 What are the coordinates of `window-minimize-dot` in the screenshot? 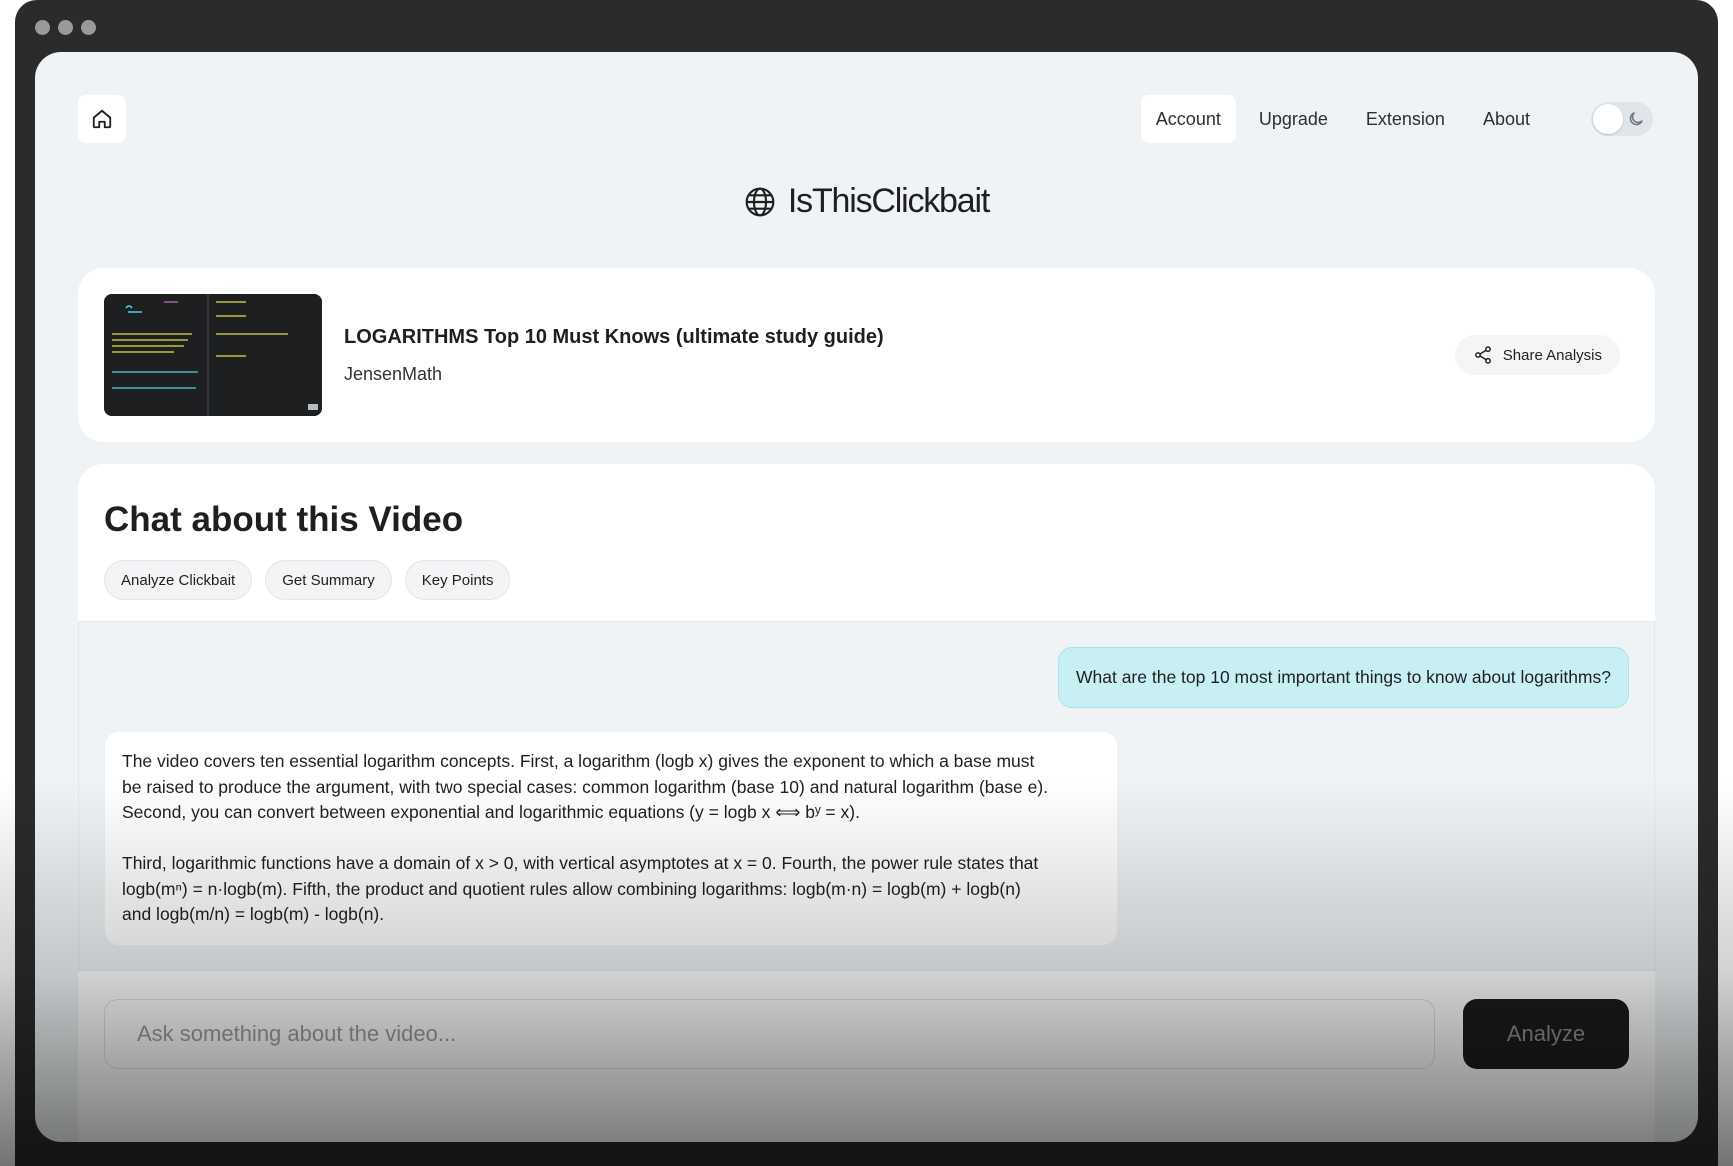 It's located at (65, 27).